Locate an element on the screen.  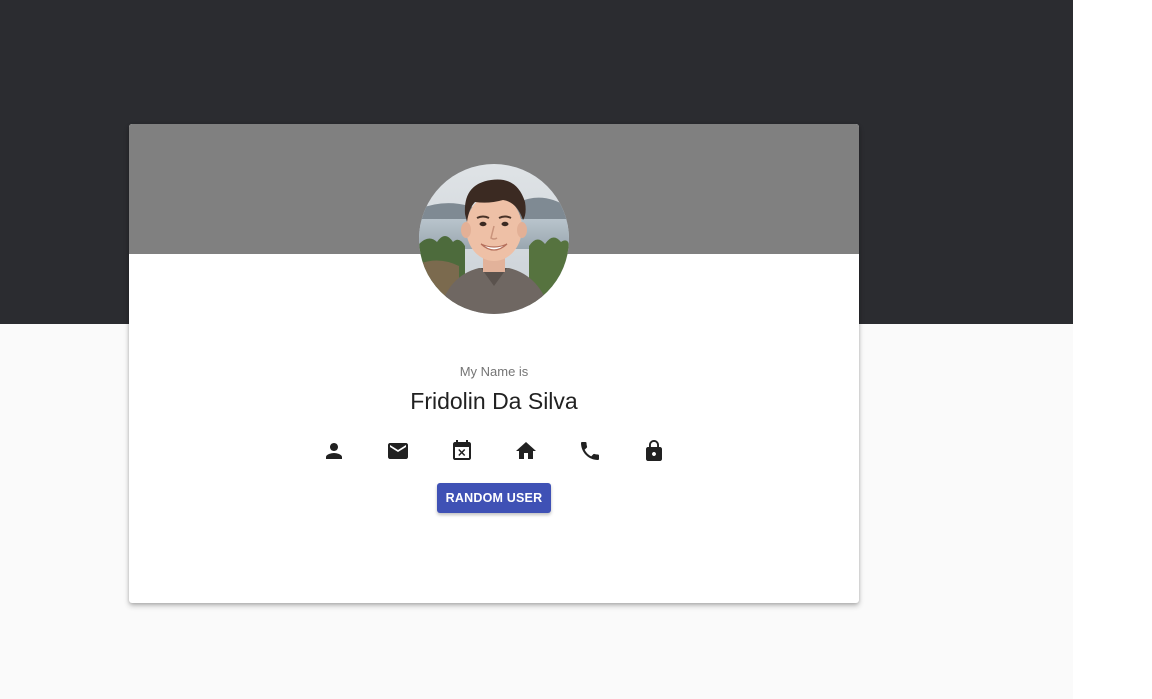
name-caption: My Name is is located at coordinates (494, 371).